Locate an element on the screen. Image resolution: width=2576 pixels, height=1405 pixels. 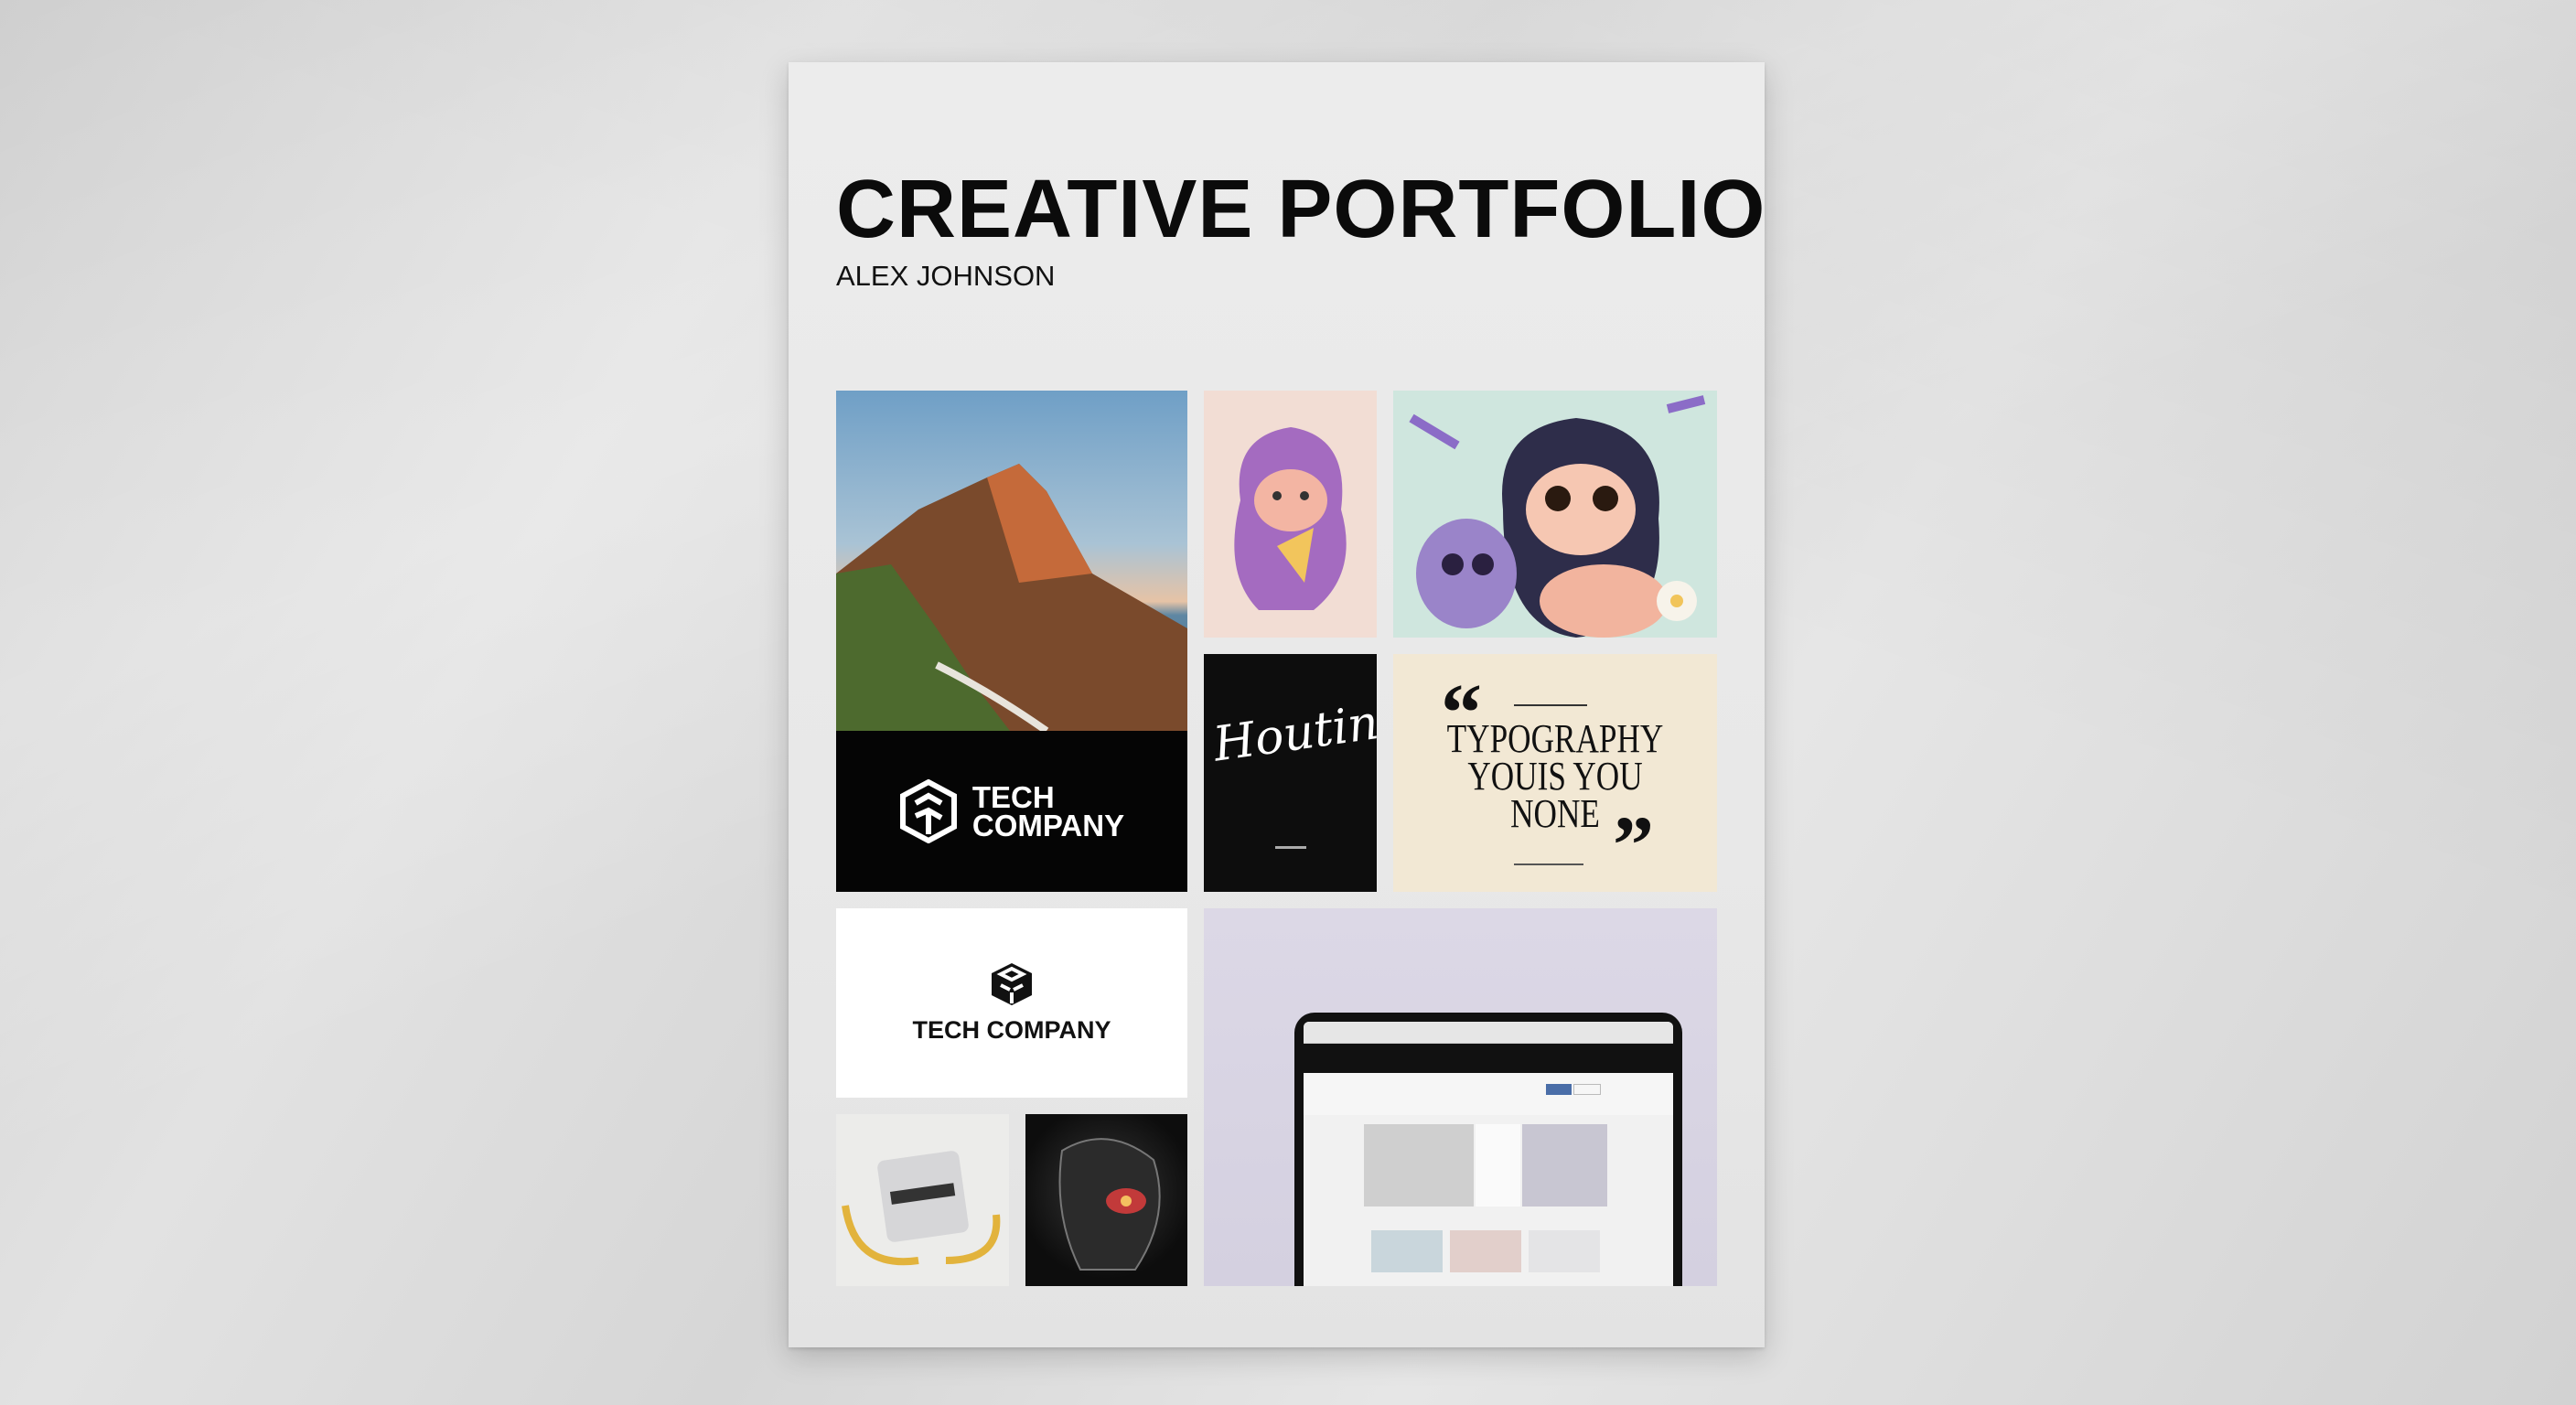
product-packaging-photo is located at coordinates (922, 1200).